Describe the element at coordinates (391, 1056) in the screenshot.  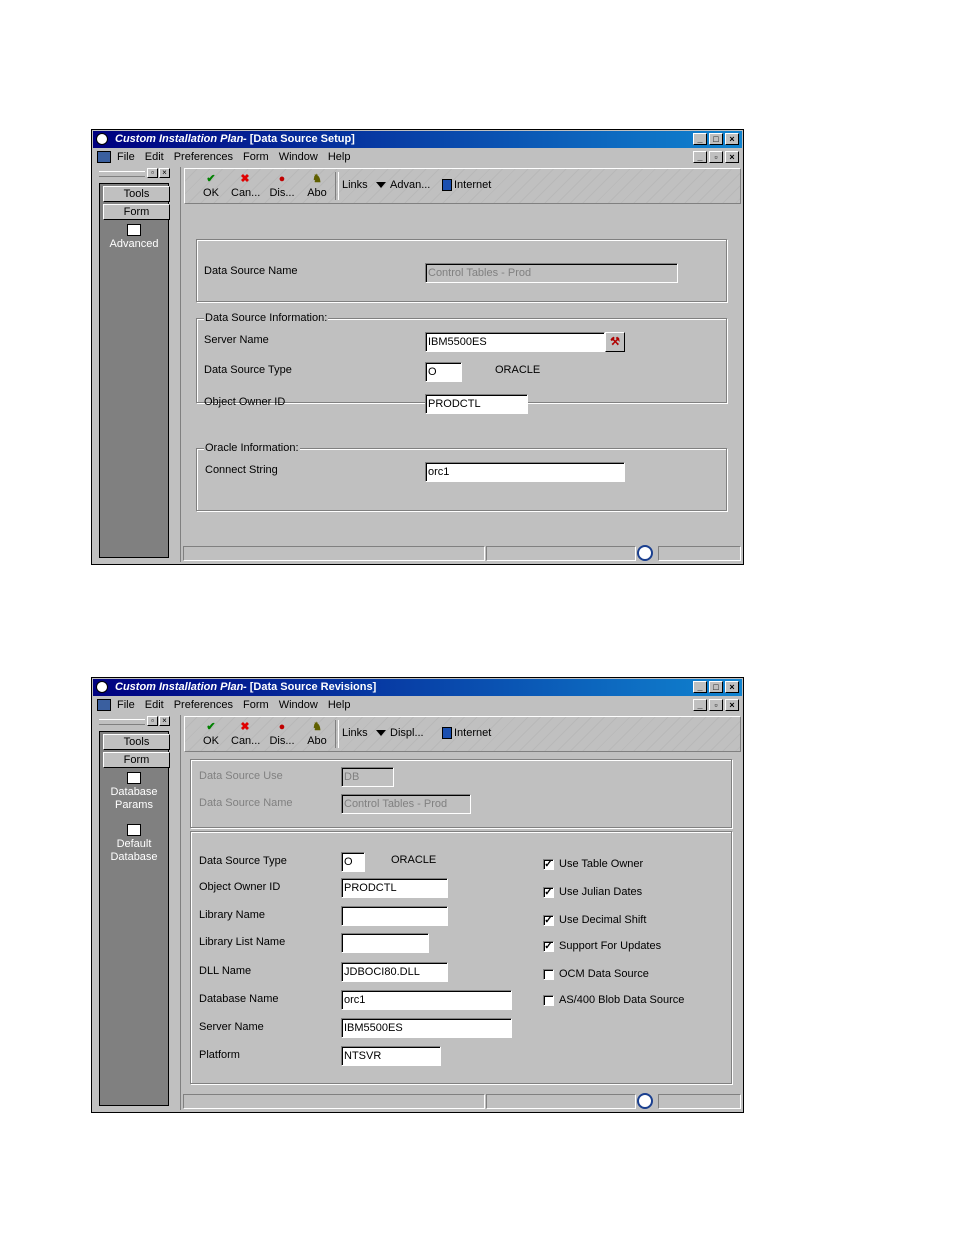
I see `platform-field: NTSVR` at that location.